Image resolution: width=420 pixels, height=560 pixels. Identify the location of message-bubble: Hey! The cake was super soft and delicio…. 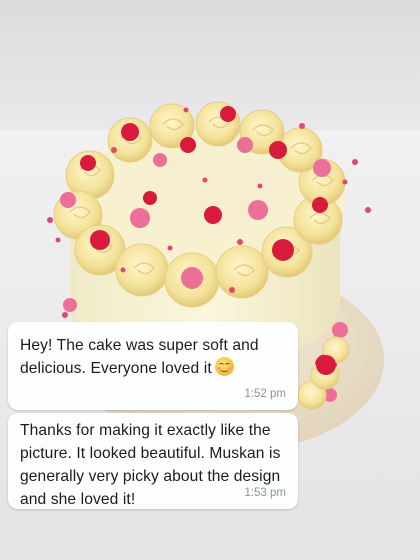
(153, 366).